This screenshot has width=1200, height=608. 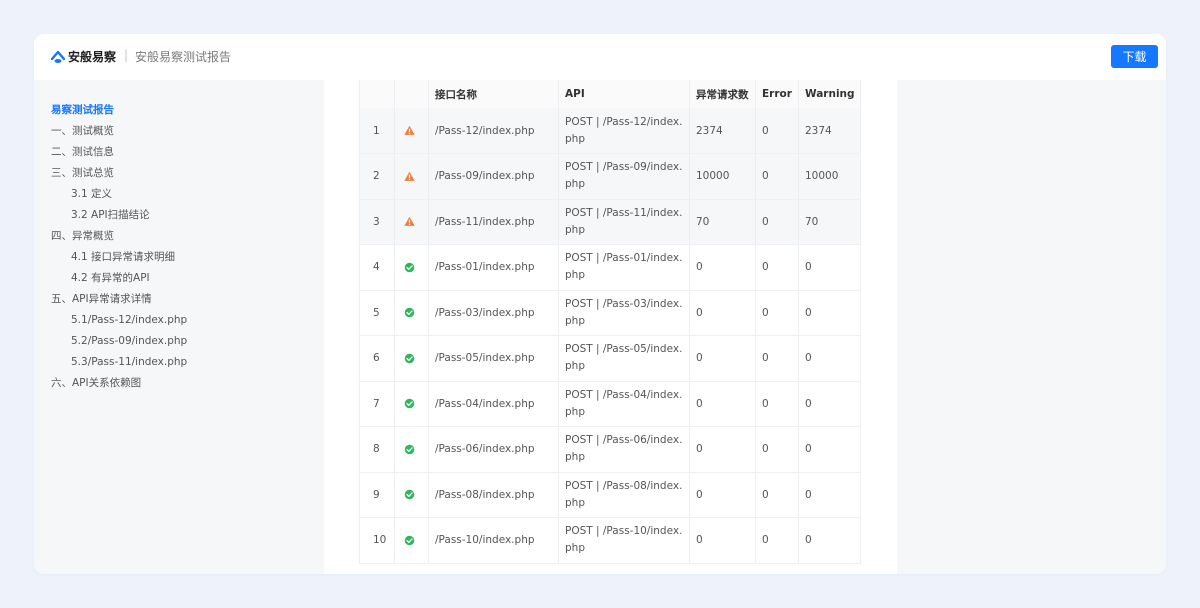 What do you see at coordinates (377, 495) in the screenshot?
I see `row-index: 9` at bounding box center [377, 495].